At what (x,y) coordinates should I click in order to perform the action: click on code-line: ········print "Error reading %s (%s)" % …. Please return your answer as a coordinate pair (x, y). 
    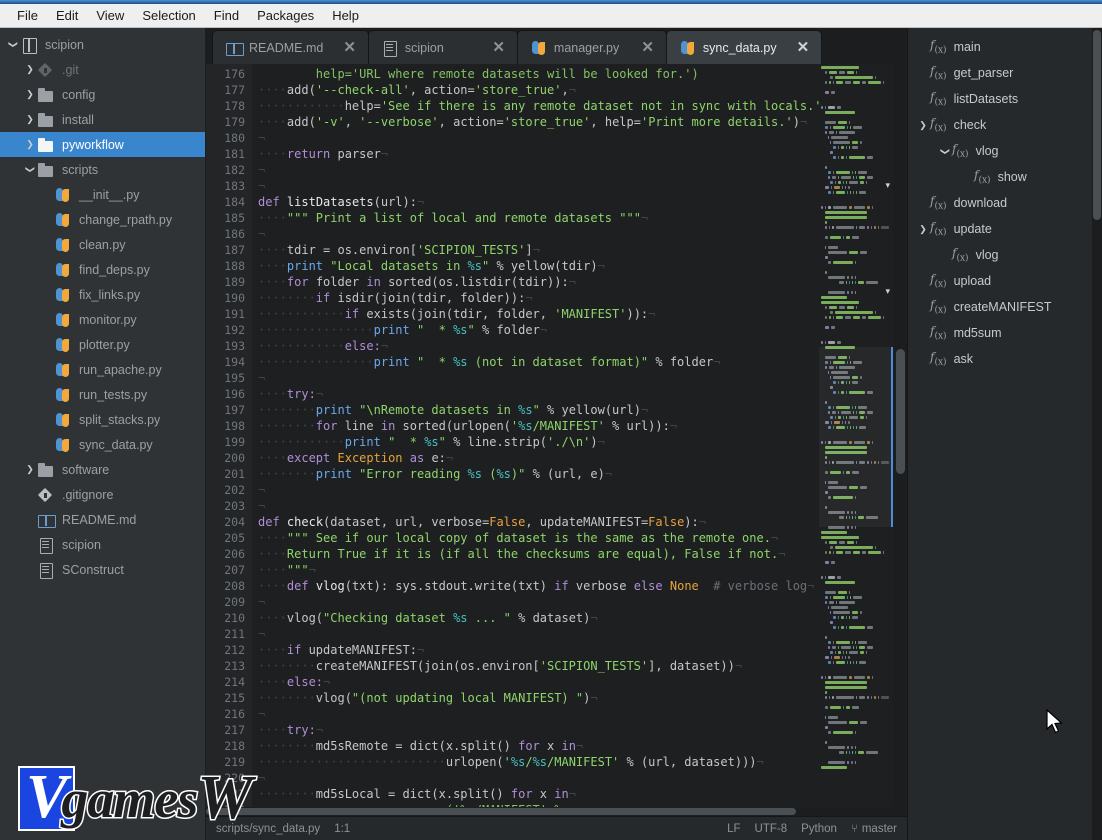
    Looking at the image, I should click on (579, 474).